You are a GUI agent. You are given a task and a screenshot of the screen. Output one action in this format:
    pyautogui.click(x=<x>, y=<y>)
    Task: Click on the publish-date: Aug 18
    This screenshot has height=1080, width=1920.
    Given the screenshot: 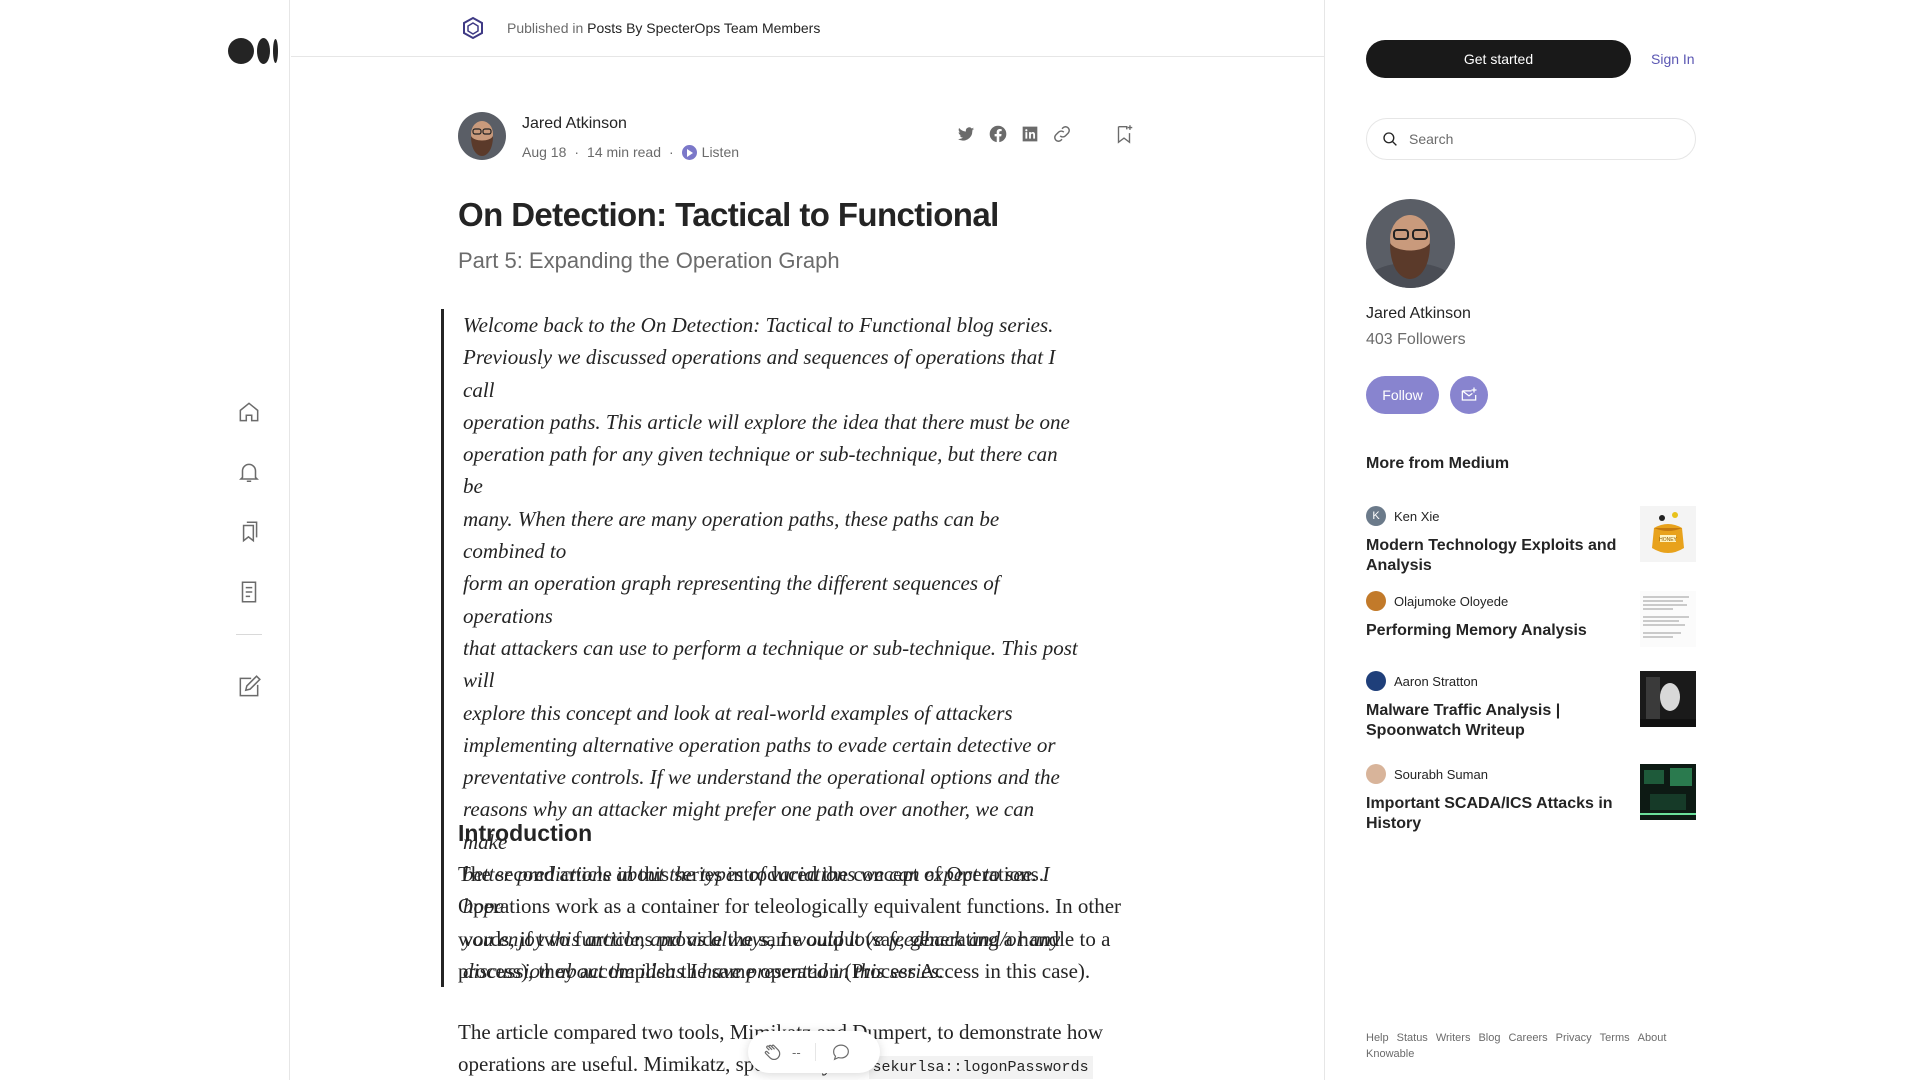 What is the action you would take?
    pyautogui.click(x=544, y=152)
    